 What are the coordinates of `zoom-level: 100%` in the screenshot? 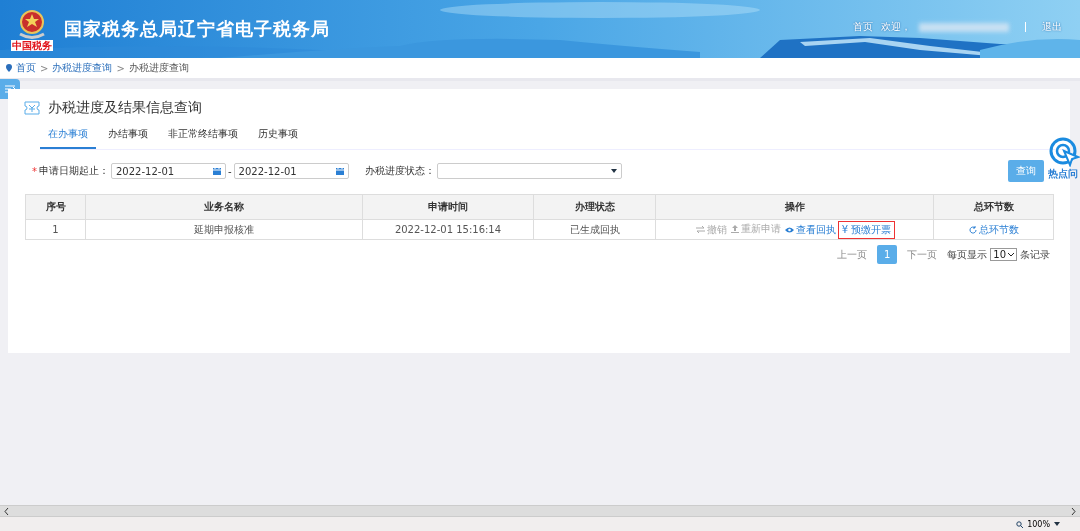 It's located at (1038, 524).